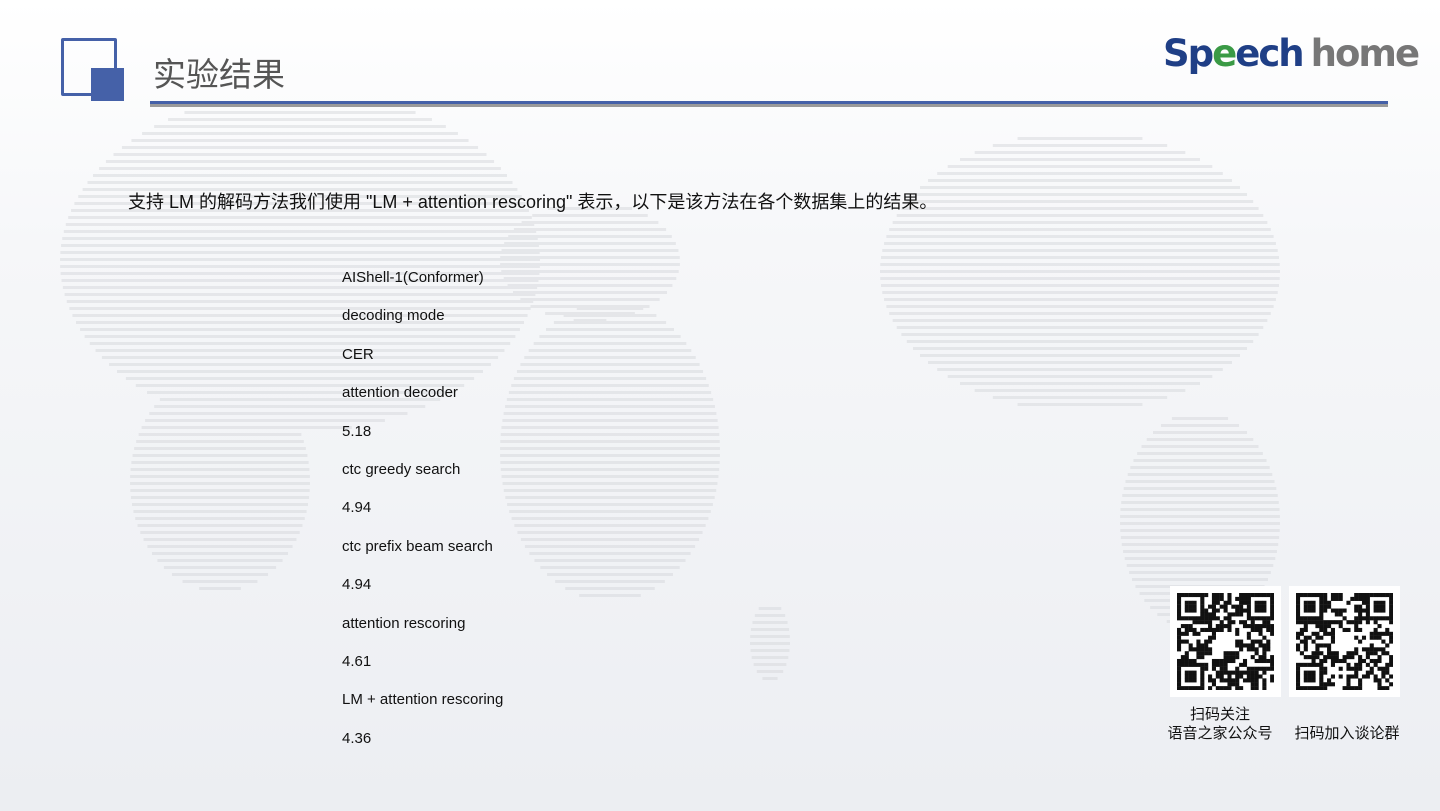  Describe the element at coordinates (357, 738) in the screenshot. I see `result-cer: 4.36` at that location.